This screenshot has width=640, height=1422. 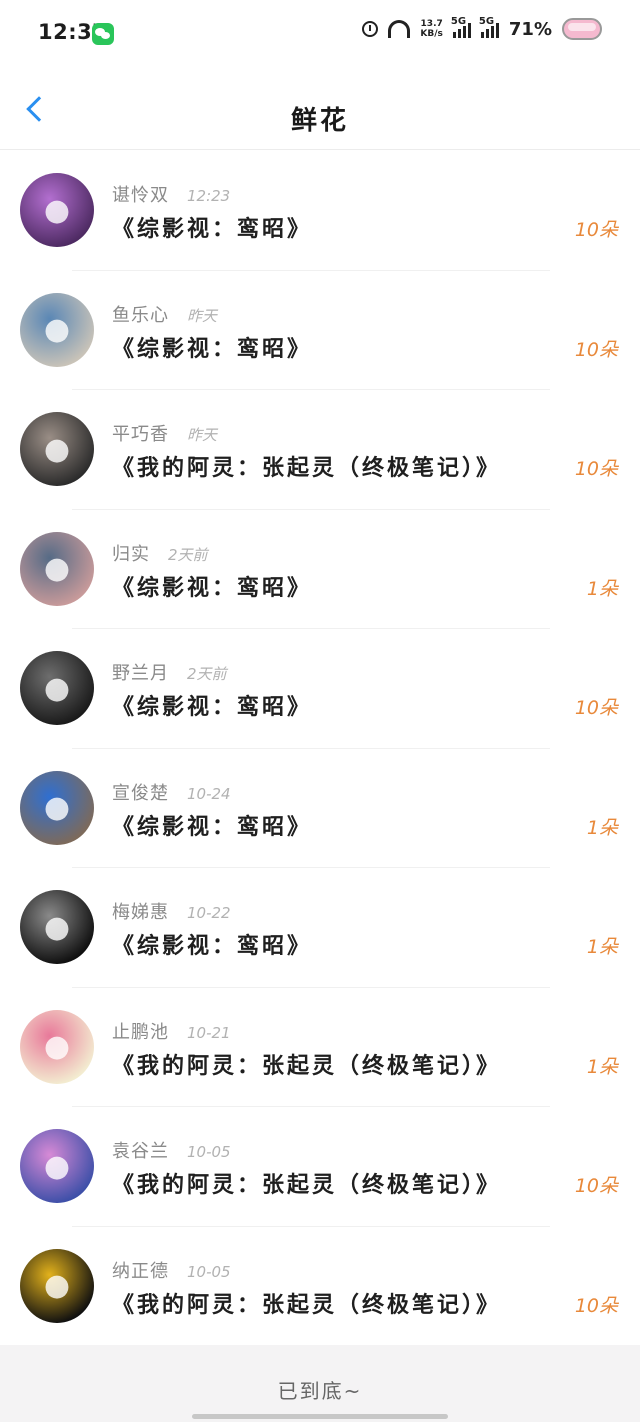 I want to click on avatar-9-icon: ●, so click(x=57, y=1285).